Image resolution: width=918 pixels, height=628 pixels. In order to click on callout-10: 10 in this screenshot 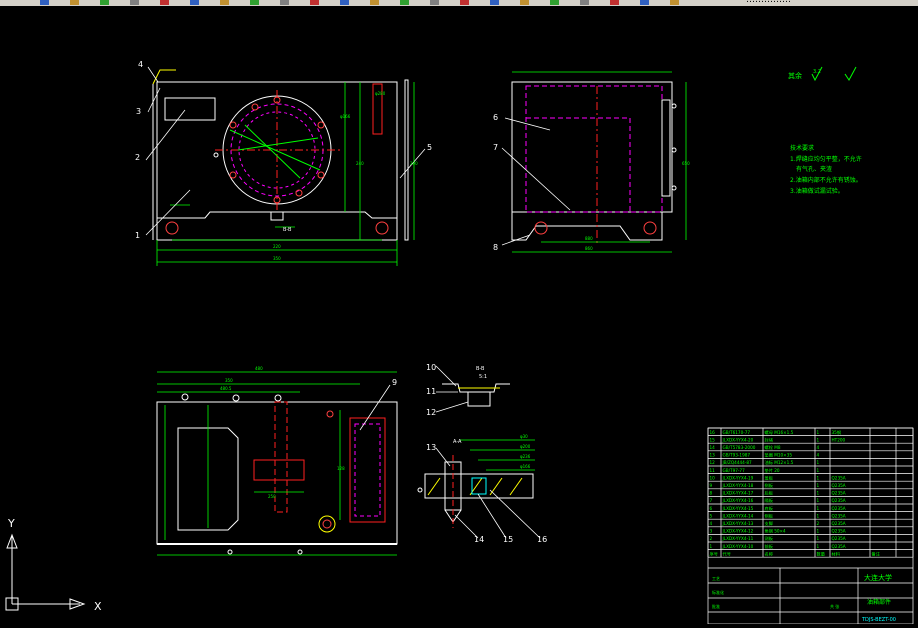, I will do `click(431, 367)`.